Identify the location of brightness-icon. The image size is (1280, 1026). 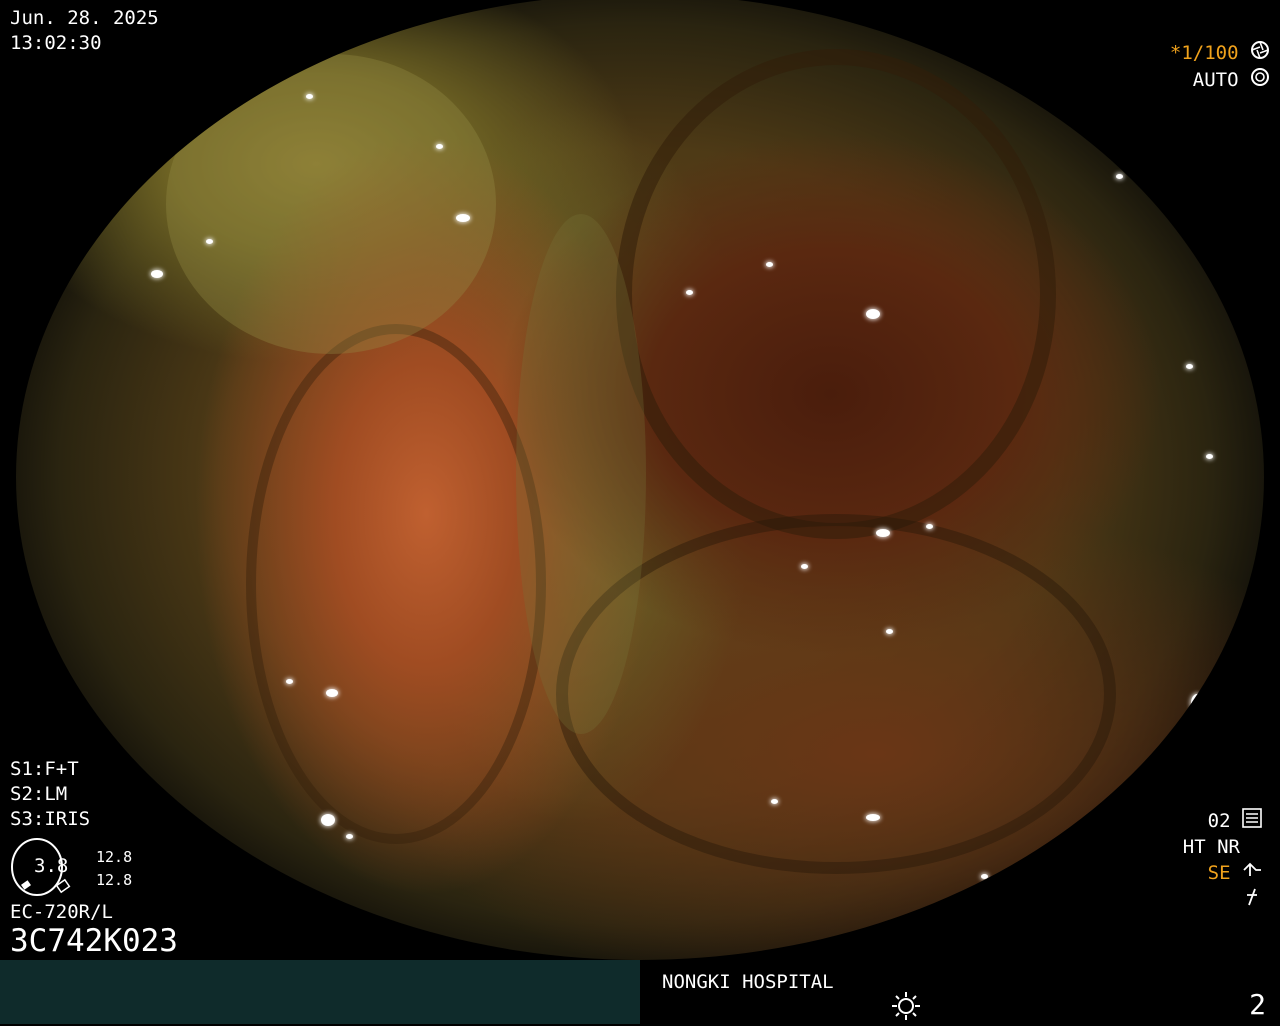
(906, 1008).